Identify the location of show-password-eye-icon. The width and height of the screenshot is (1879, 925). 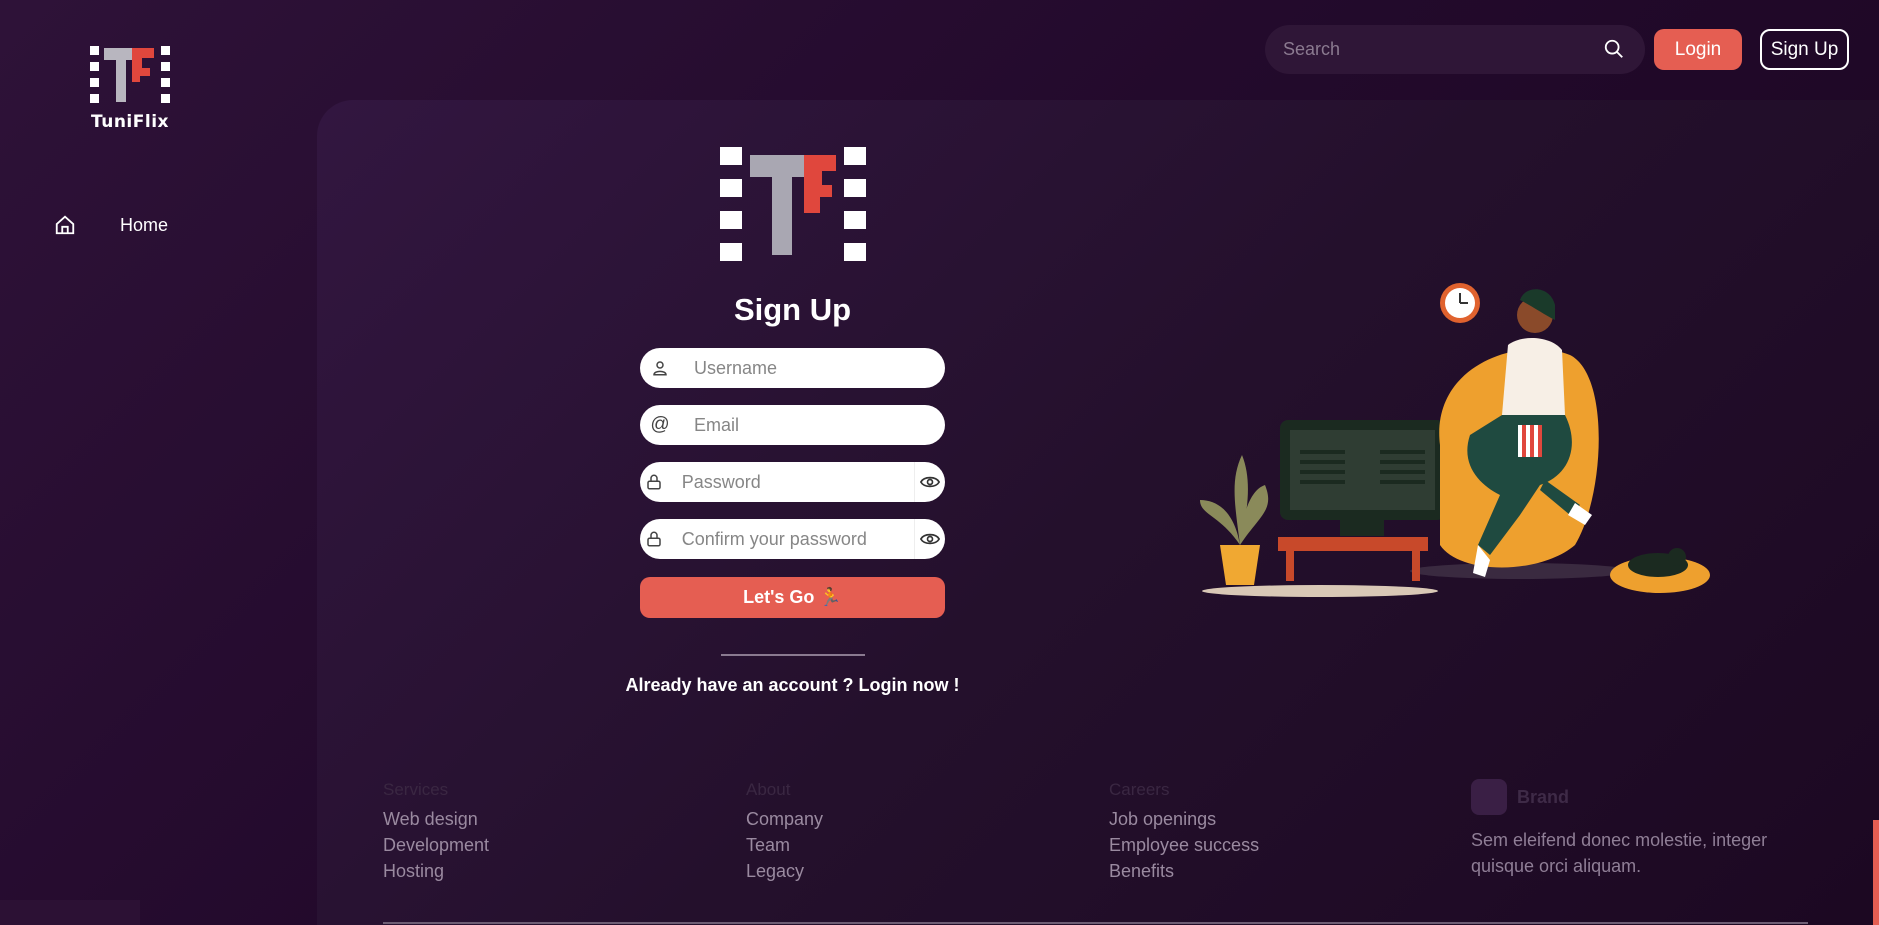
(929, 482).